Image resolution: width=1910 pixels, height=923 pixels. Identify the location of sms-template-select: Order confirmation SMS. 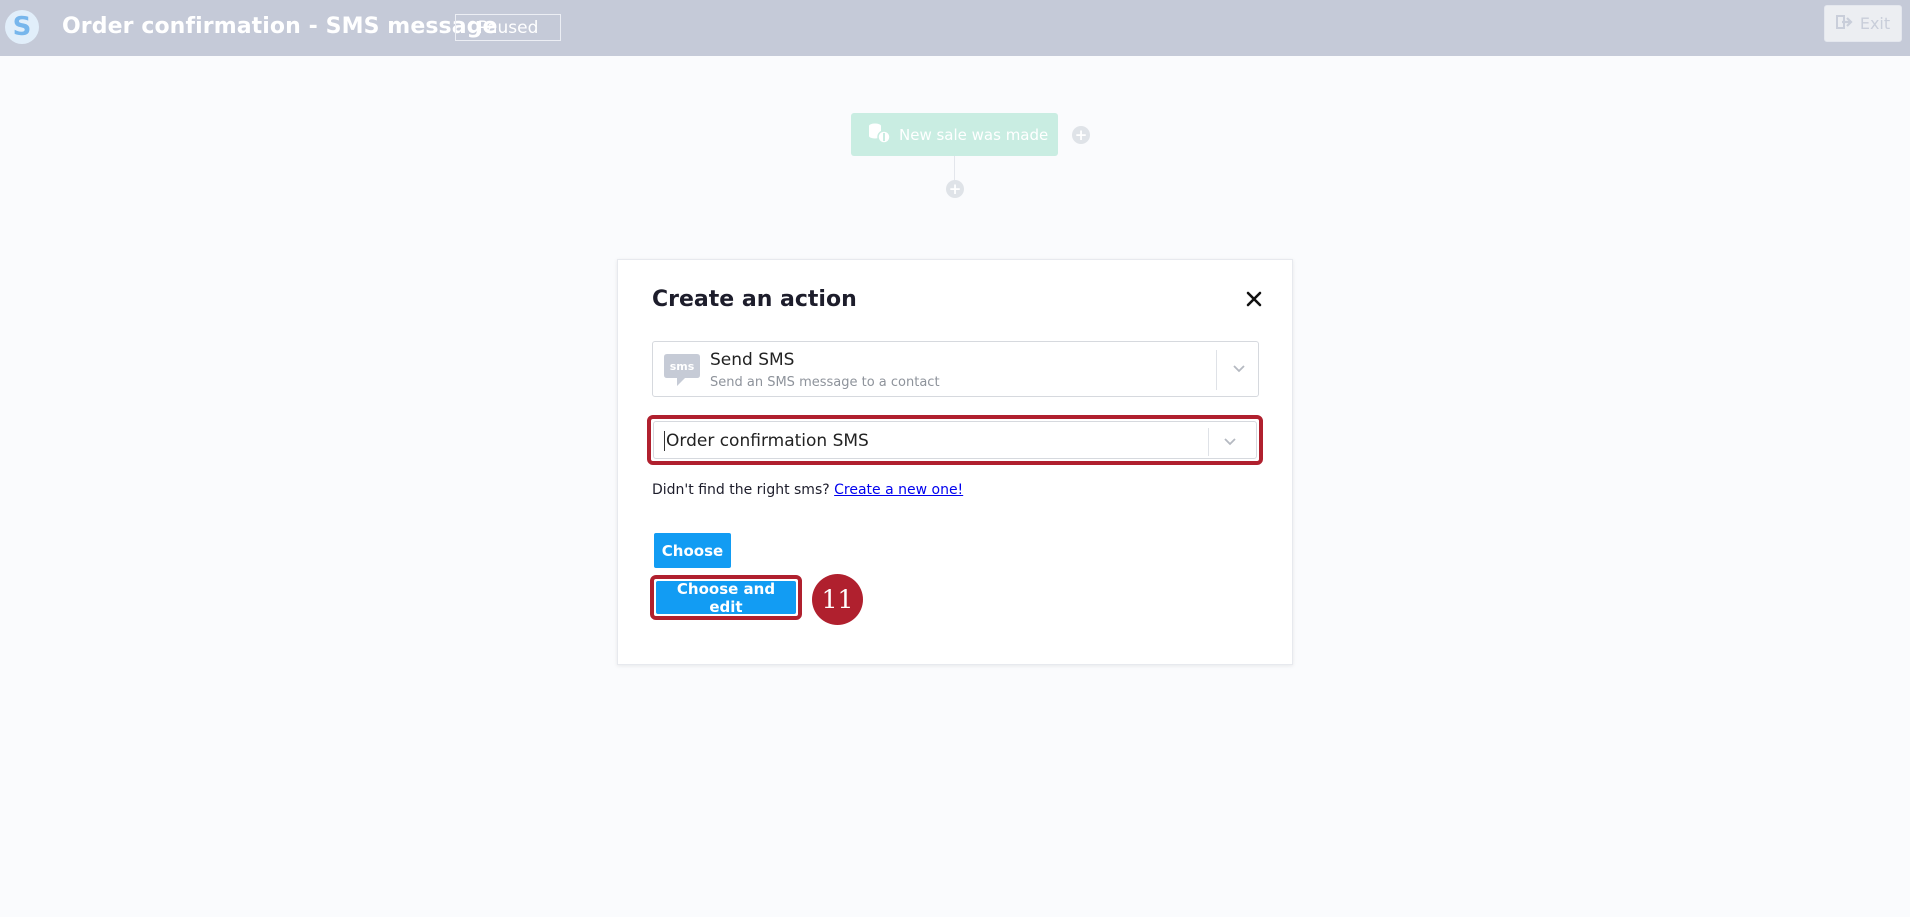
(955, 440).